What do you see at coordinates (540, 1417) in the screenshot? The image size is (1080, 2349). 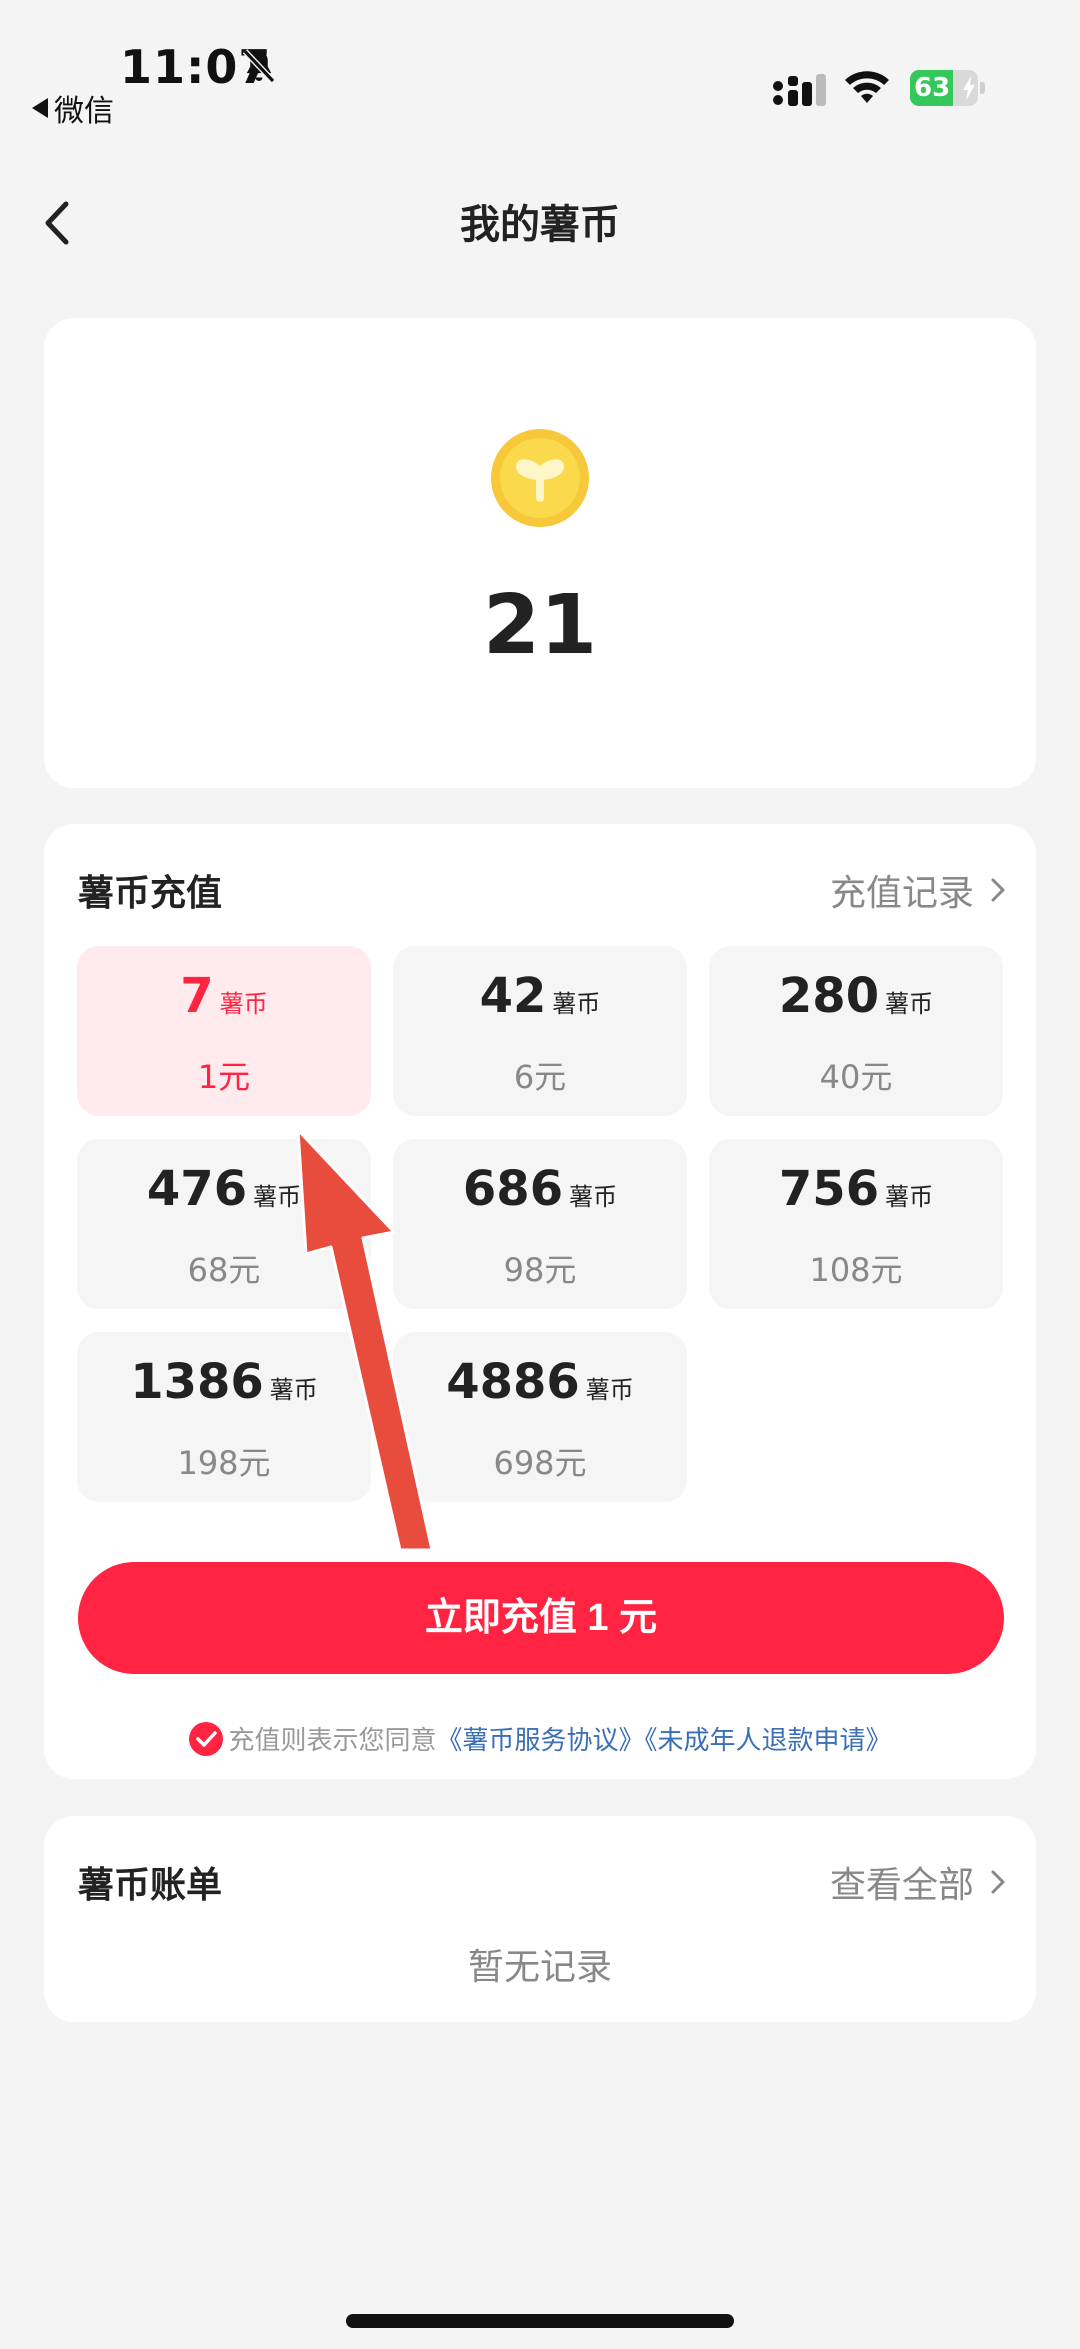 I see `package-option: 4886 薯币 698元` at bounding box center [540, 1417].